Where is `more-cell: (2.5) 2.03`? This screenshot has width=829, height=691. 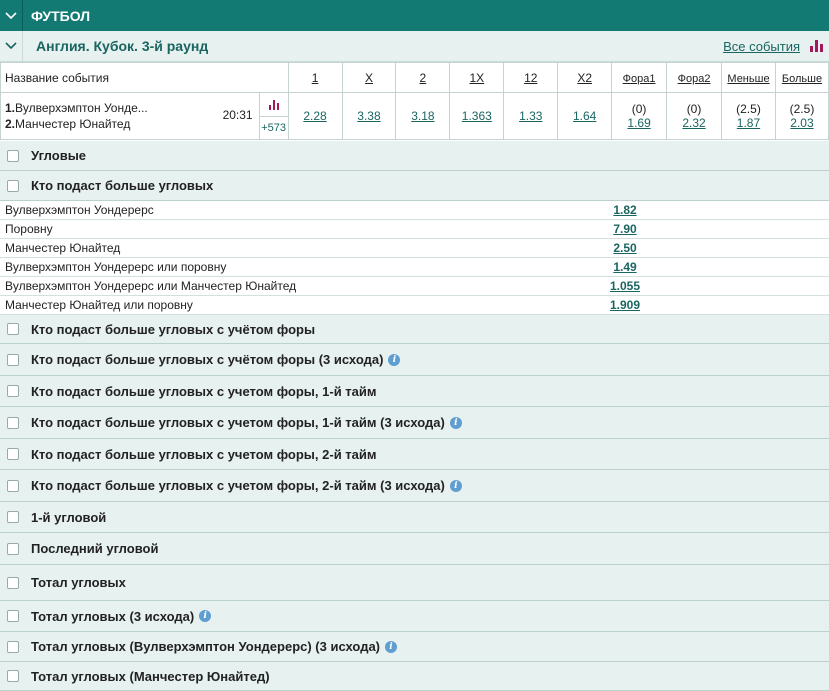
more-cell: (2.5) 2.03 is located at coordinates (801, 116).